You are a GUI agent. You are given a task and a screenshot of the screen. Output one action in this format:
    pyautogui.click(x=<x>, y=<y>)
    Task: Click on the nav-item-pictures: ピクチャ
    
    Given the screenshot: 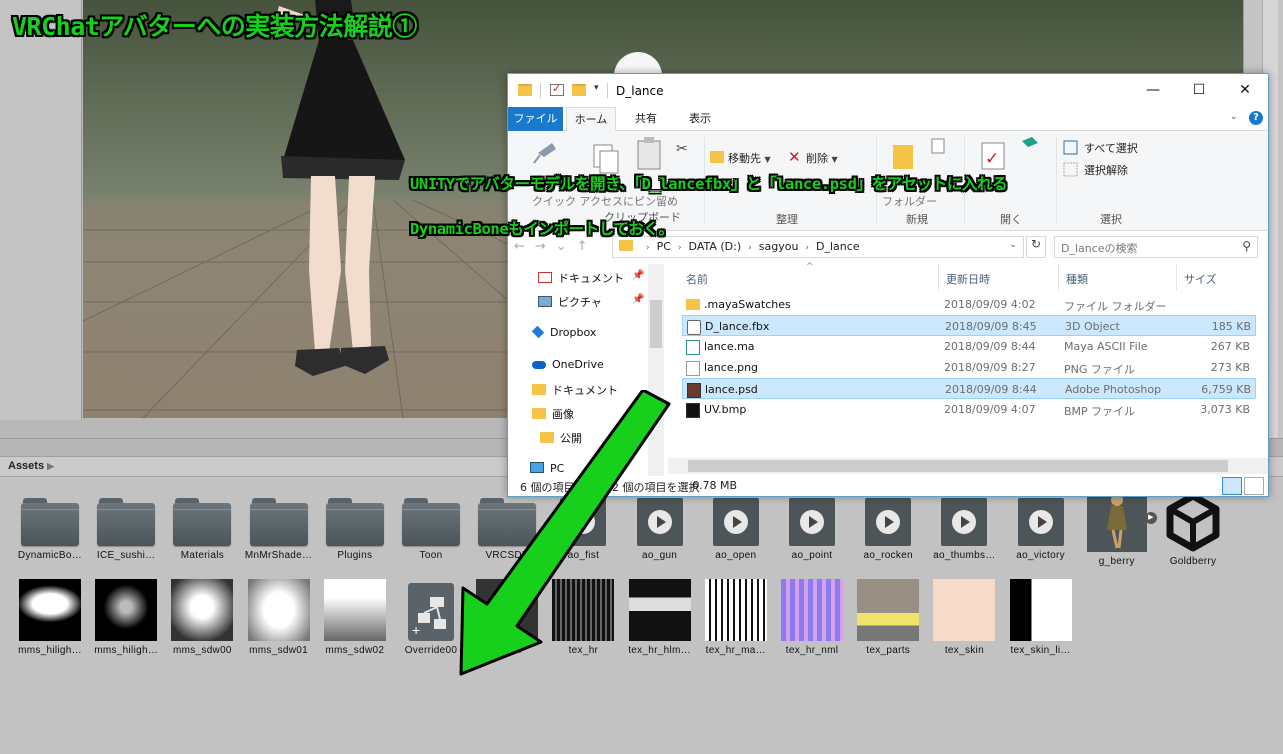 What is the action you would take?
    pyautogui.click(x=570, y=302)
    